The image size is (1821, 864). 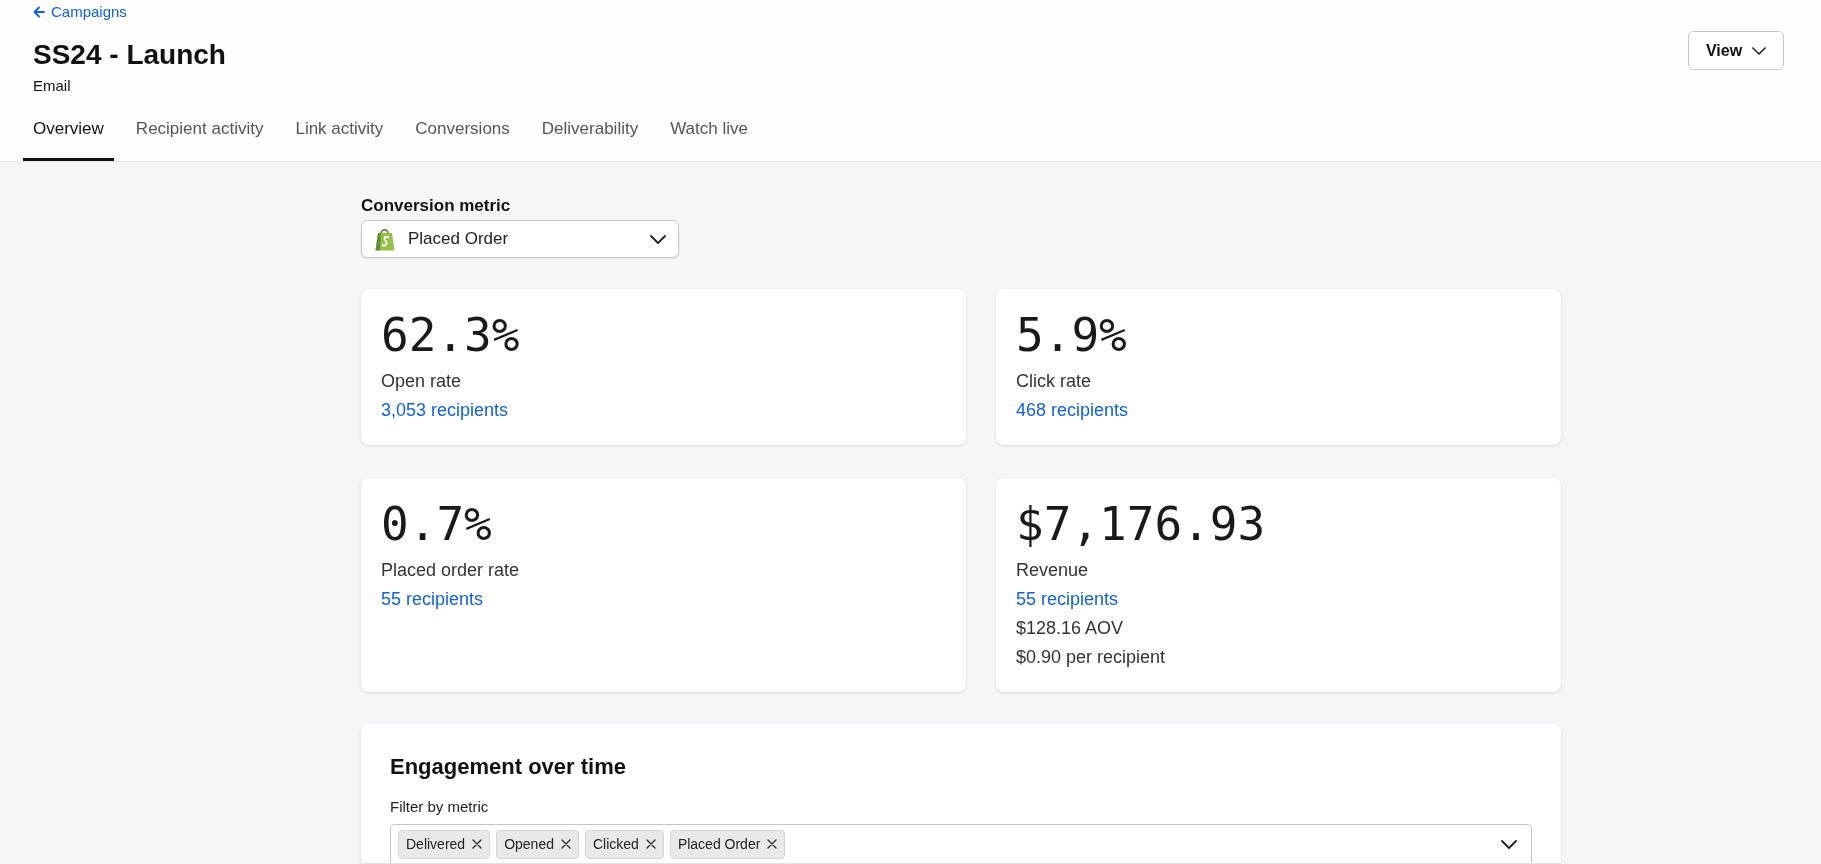 What do you see at coordinates (1070, 628) in the screenshot?
I see `metric-detail: $128.16 AOV` at bounding box center [1070, 628].